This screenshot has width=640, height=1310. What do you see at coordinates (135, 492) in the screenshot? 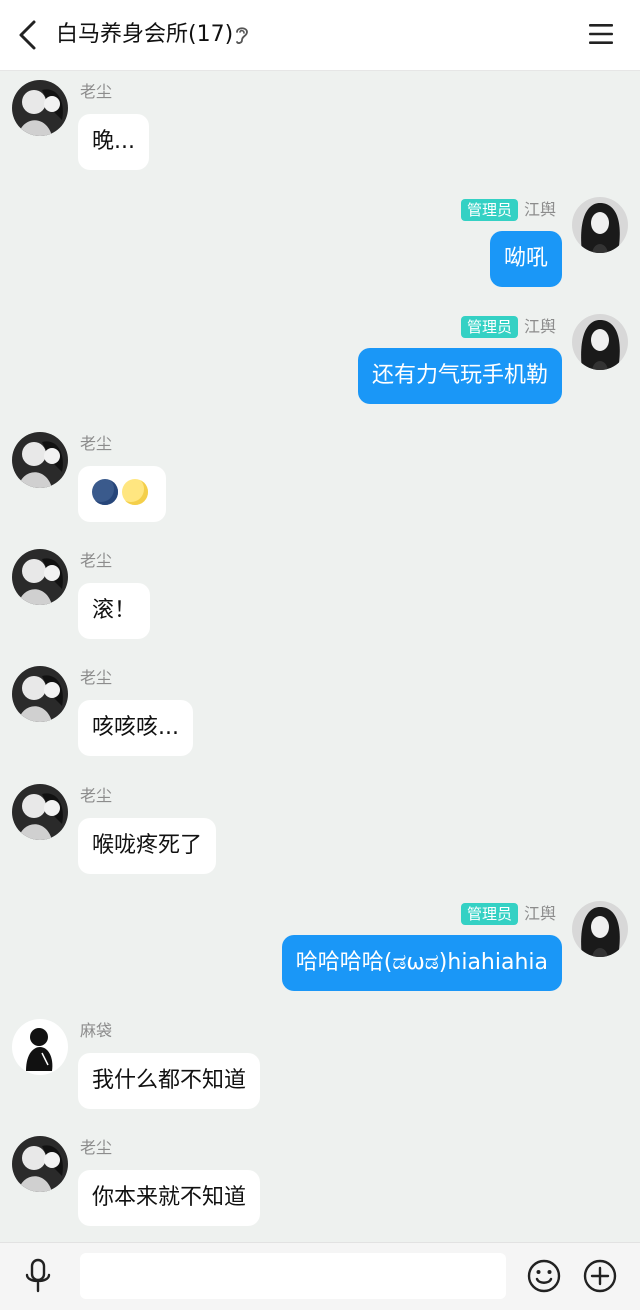
I see `full-moon-face-icon` at bounding box center [135, 492].